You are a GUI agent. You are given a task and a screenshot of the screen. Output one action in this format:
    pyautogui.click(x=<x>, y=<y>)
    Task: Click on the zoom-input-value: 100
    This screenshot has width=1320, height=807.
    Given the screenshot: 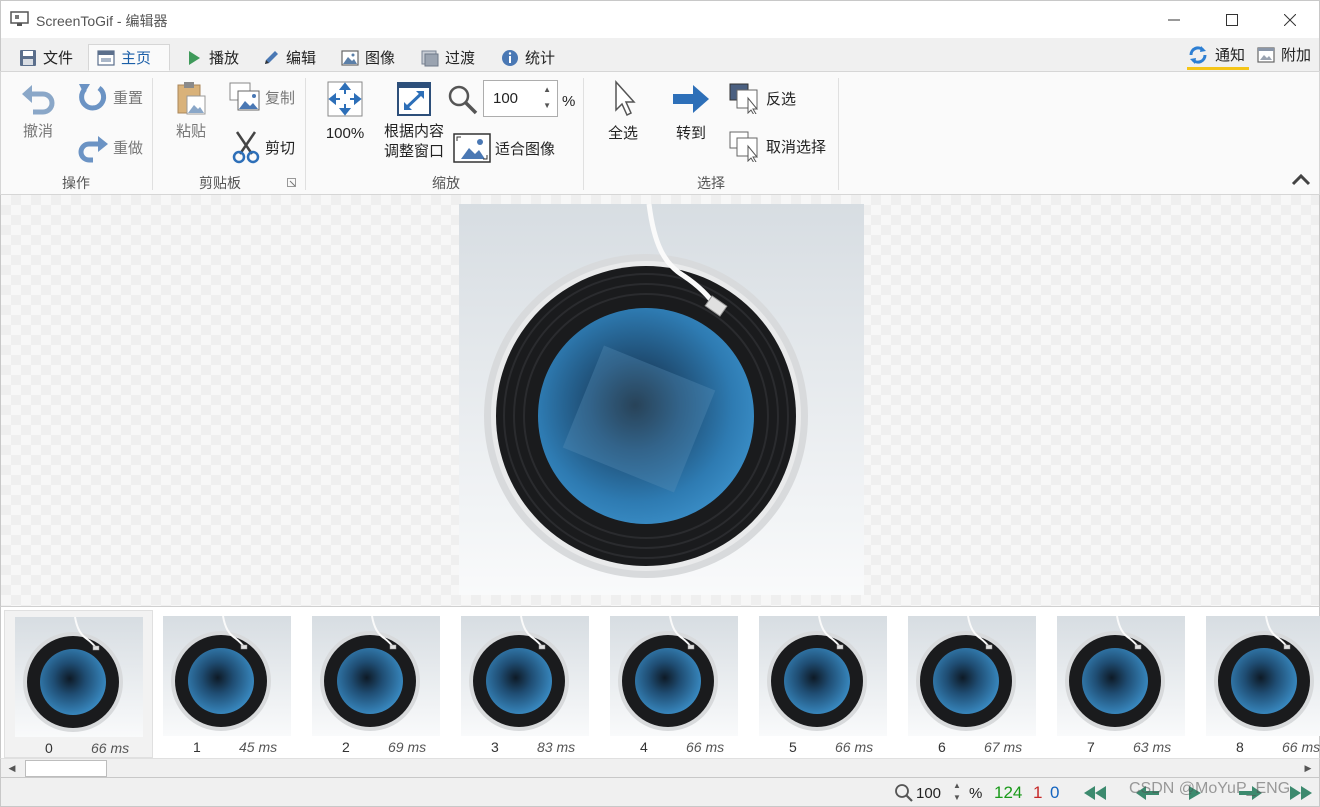 What is the action you would take?
    pyautogui.click(x=506, y=98)
    